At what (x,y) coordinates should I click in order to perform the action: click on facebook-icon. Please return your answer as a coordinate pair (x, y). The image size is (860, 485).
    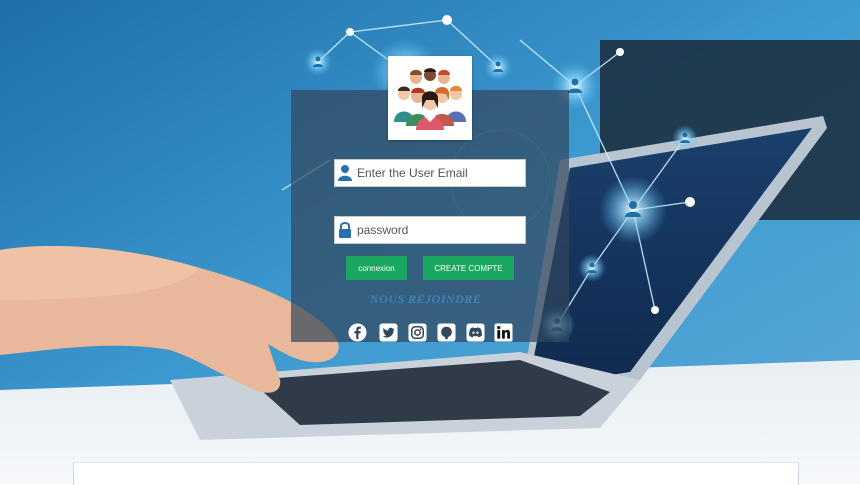
    Looking at the image, I should click on (357, 332).